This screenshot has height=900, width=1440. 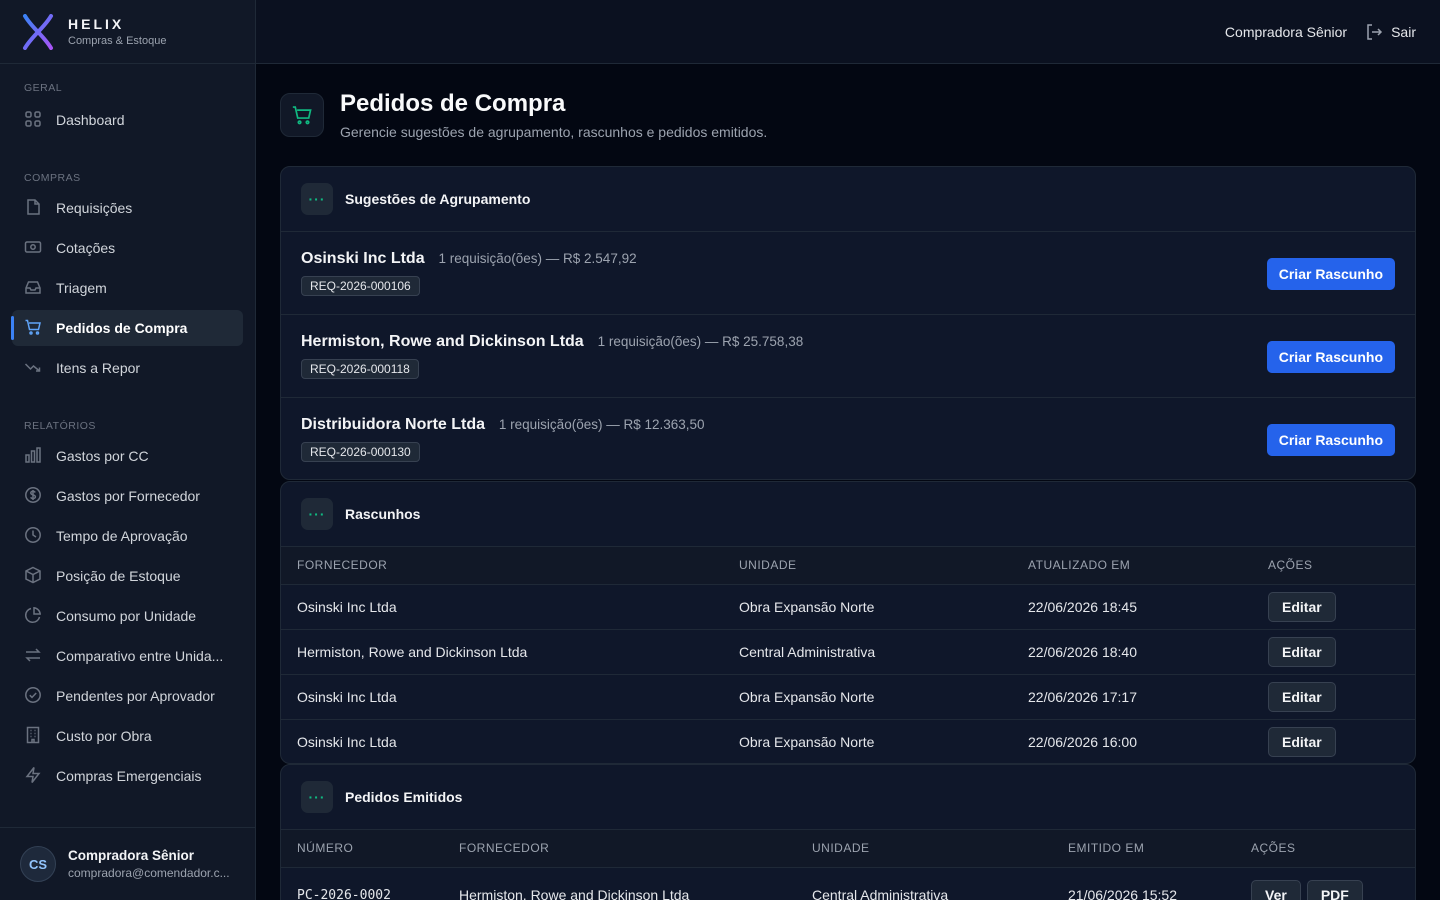 What do you see at coordinates (127, 120) in the screenshot?
I see `sidebar-item-dashboard: Dashboard` at bounding box center [127, 120].